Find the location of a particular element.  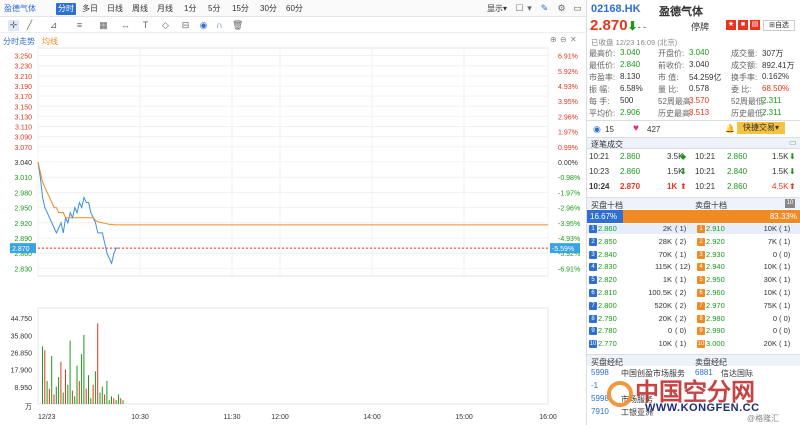

bid-volume: 2K is located at coordinates (667, 228).